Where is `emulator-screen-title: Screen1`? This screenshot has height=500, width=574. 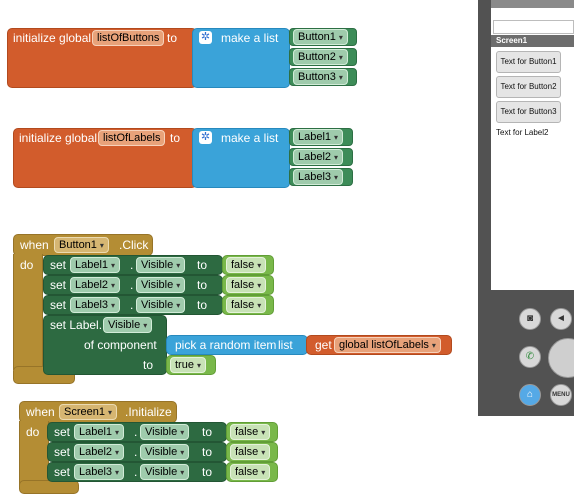
emulator-screen-title: Screen1 is located at coordinates (512, 40).